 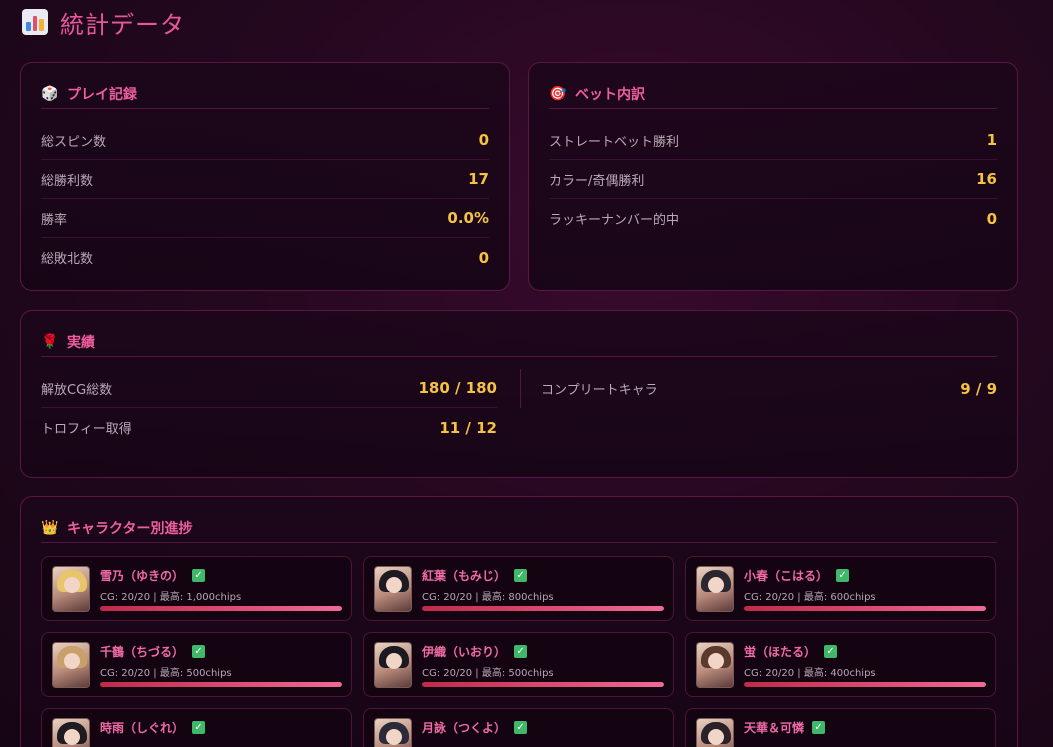 I want to click on character-name-row: 小春（こはる） ✓, so click(x=797, y=575).